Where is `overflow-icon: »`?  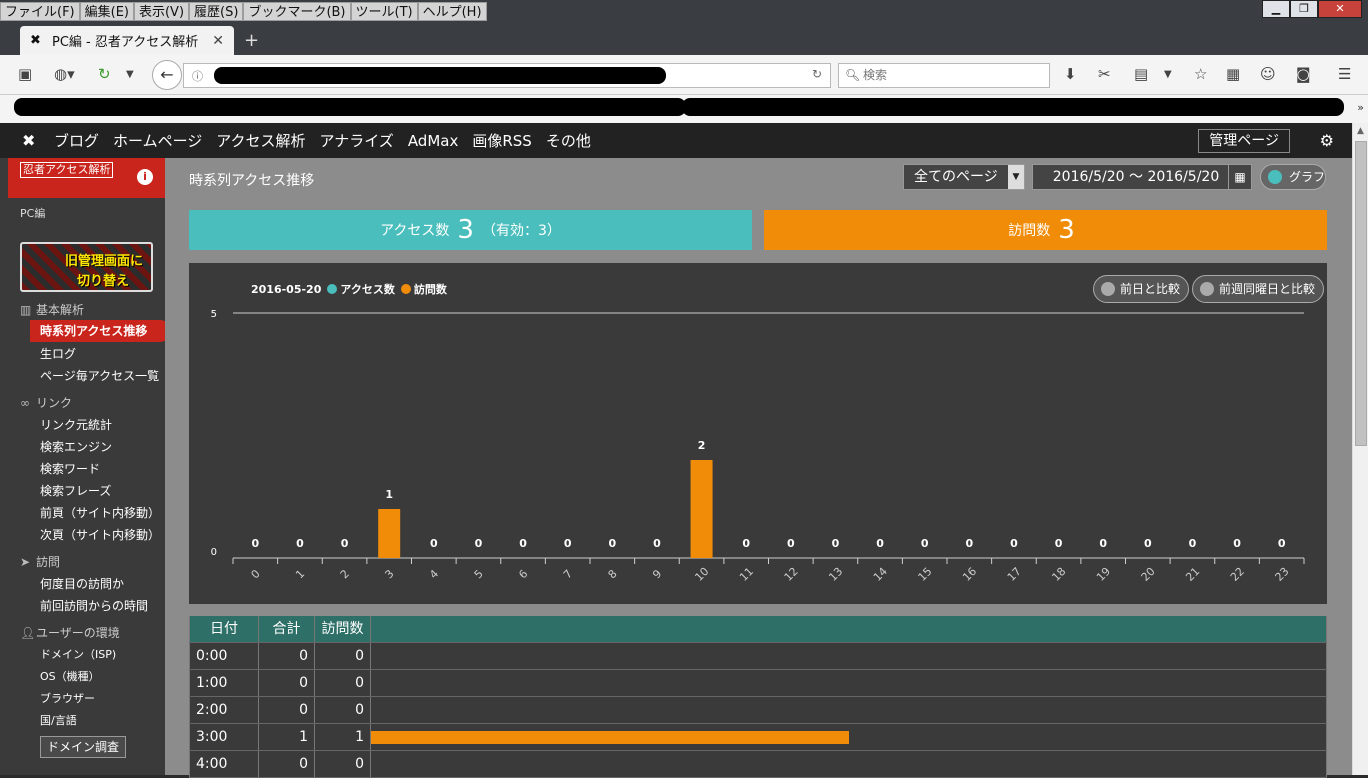 overflow-icon: » is located at coordinates (1360, 107).